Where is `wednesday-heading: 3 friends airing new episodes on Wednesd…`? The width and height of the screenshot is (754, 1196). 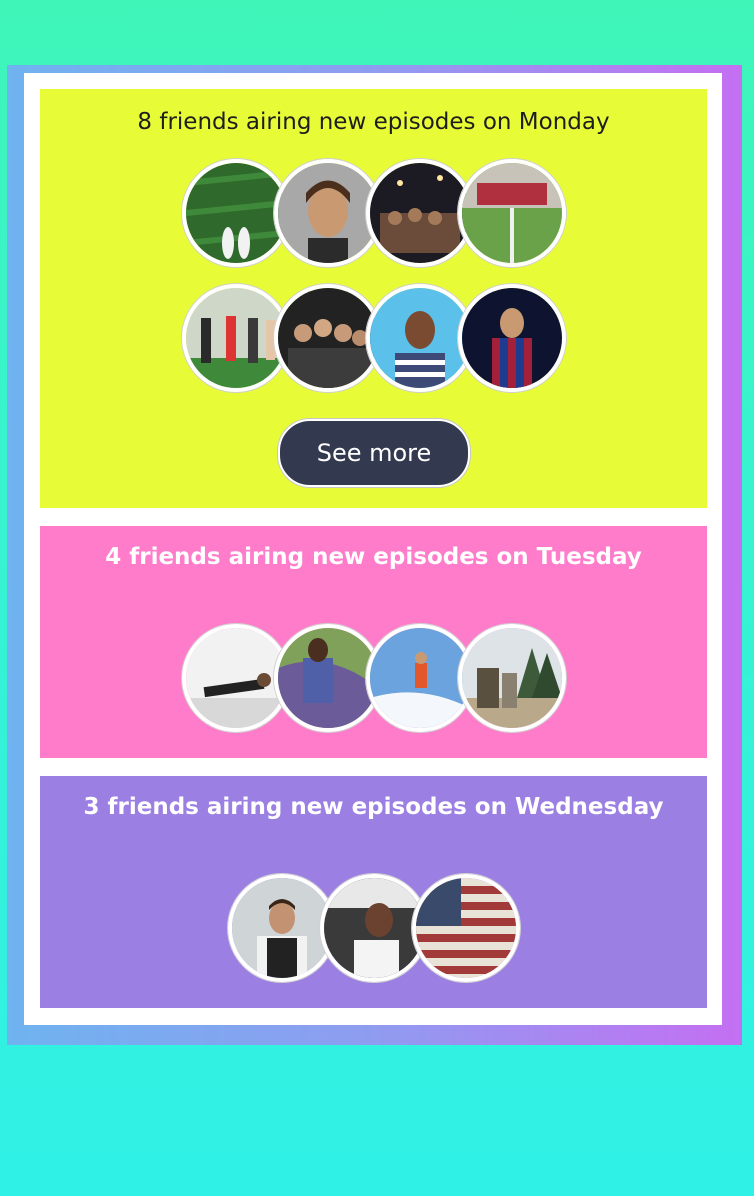 wednesday-heading: 3 friends airing new episodes on Wednesd… is located at coordinates (373, 807).